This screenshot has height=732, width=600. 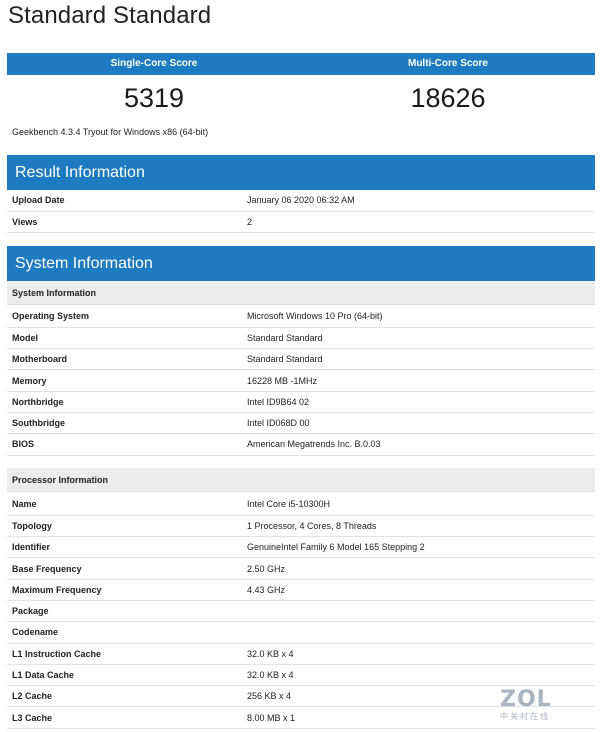 I want to click on single-core-label: Single-Core Score, so click(x=154, y=63).